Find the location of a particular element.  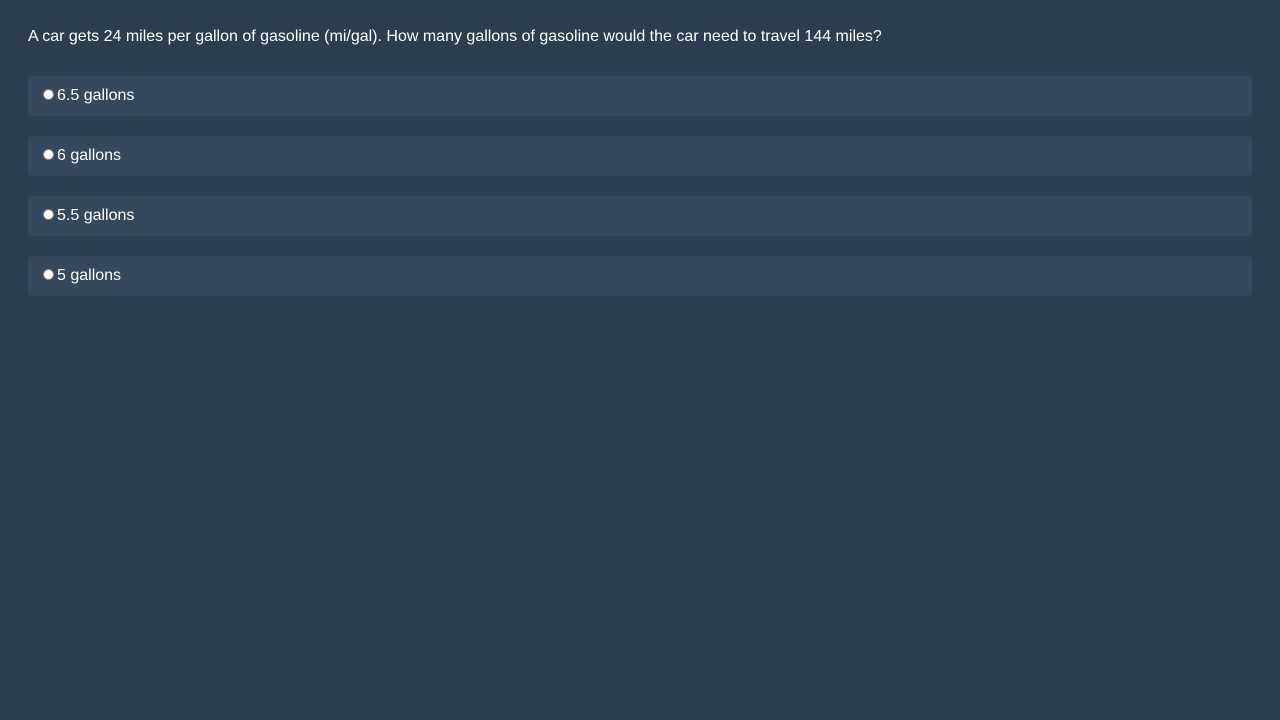

answer-option-label: 5.5 gallons is located at coordinates (96, 215).